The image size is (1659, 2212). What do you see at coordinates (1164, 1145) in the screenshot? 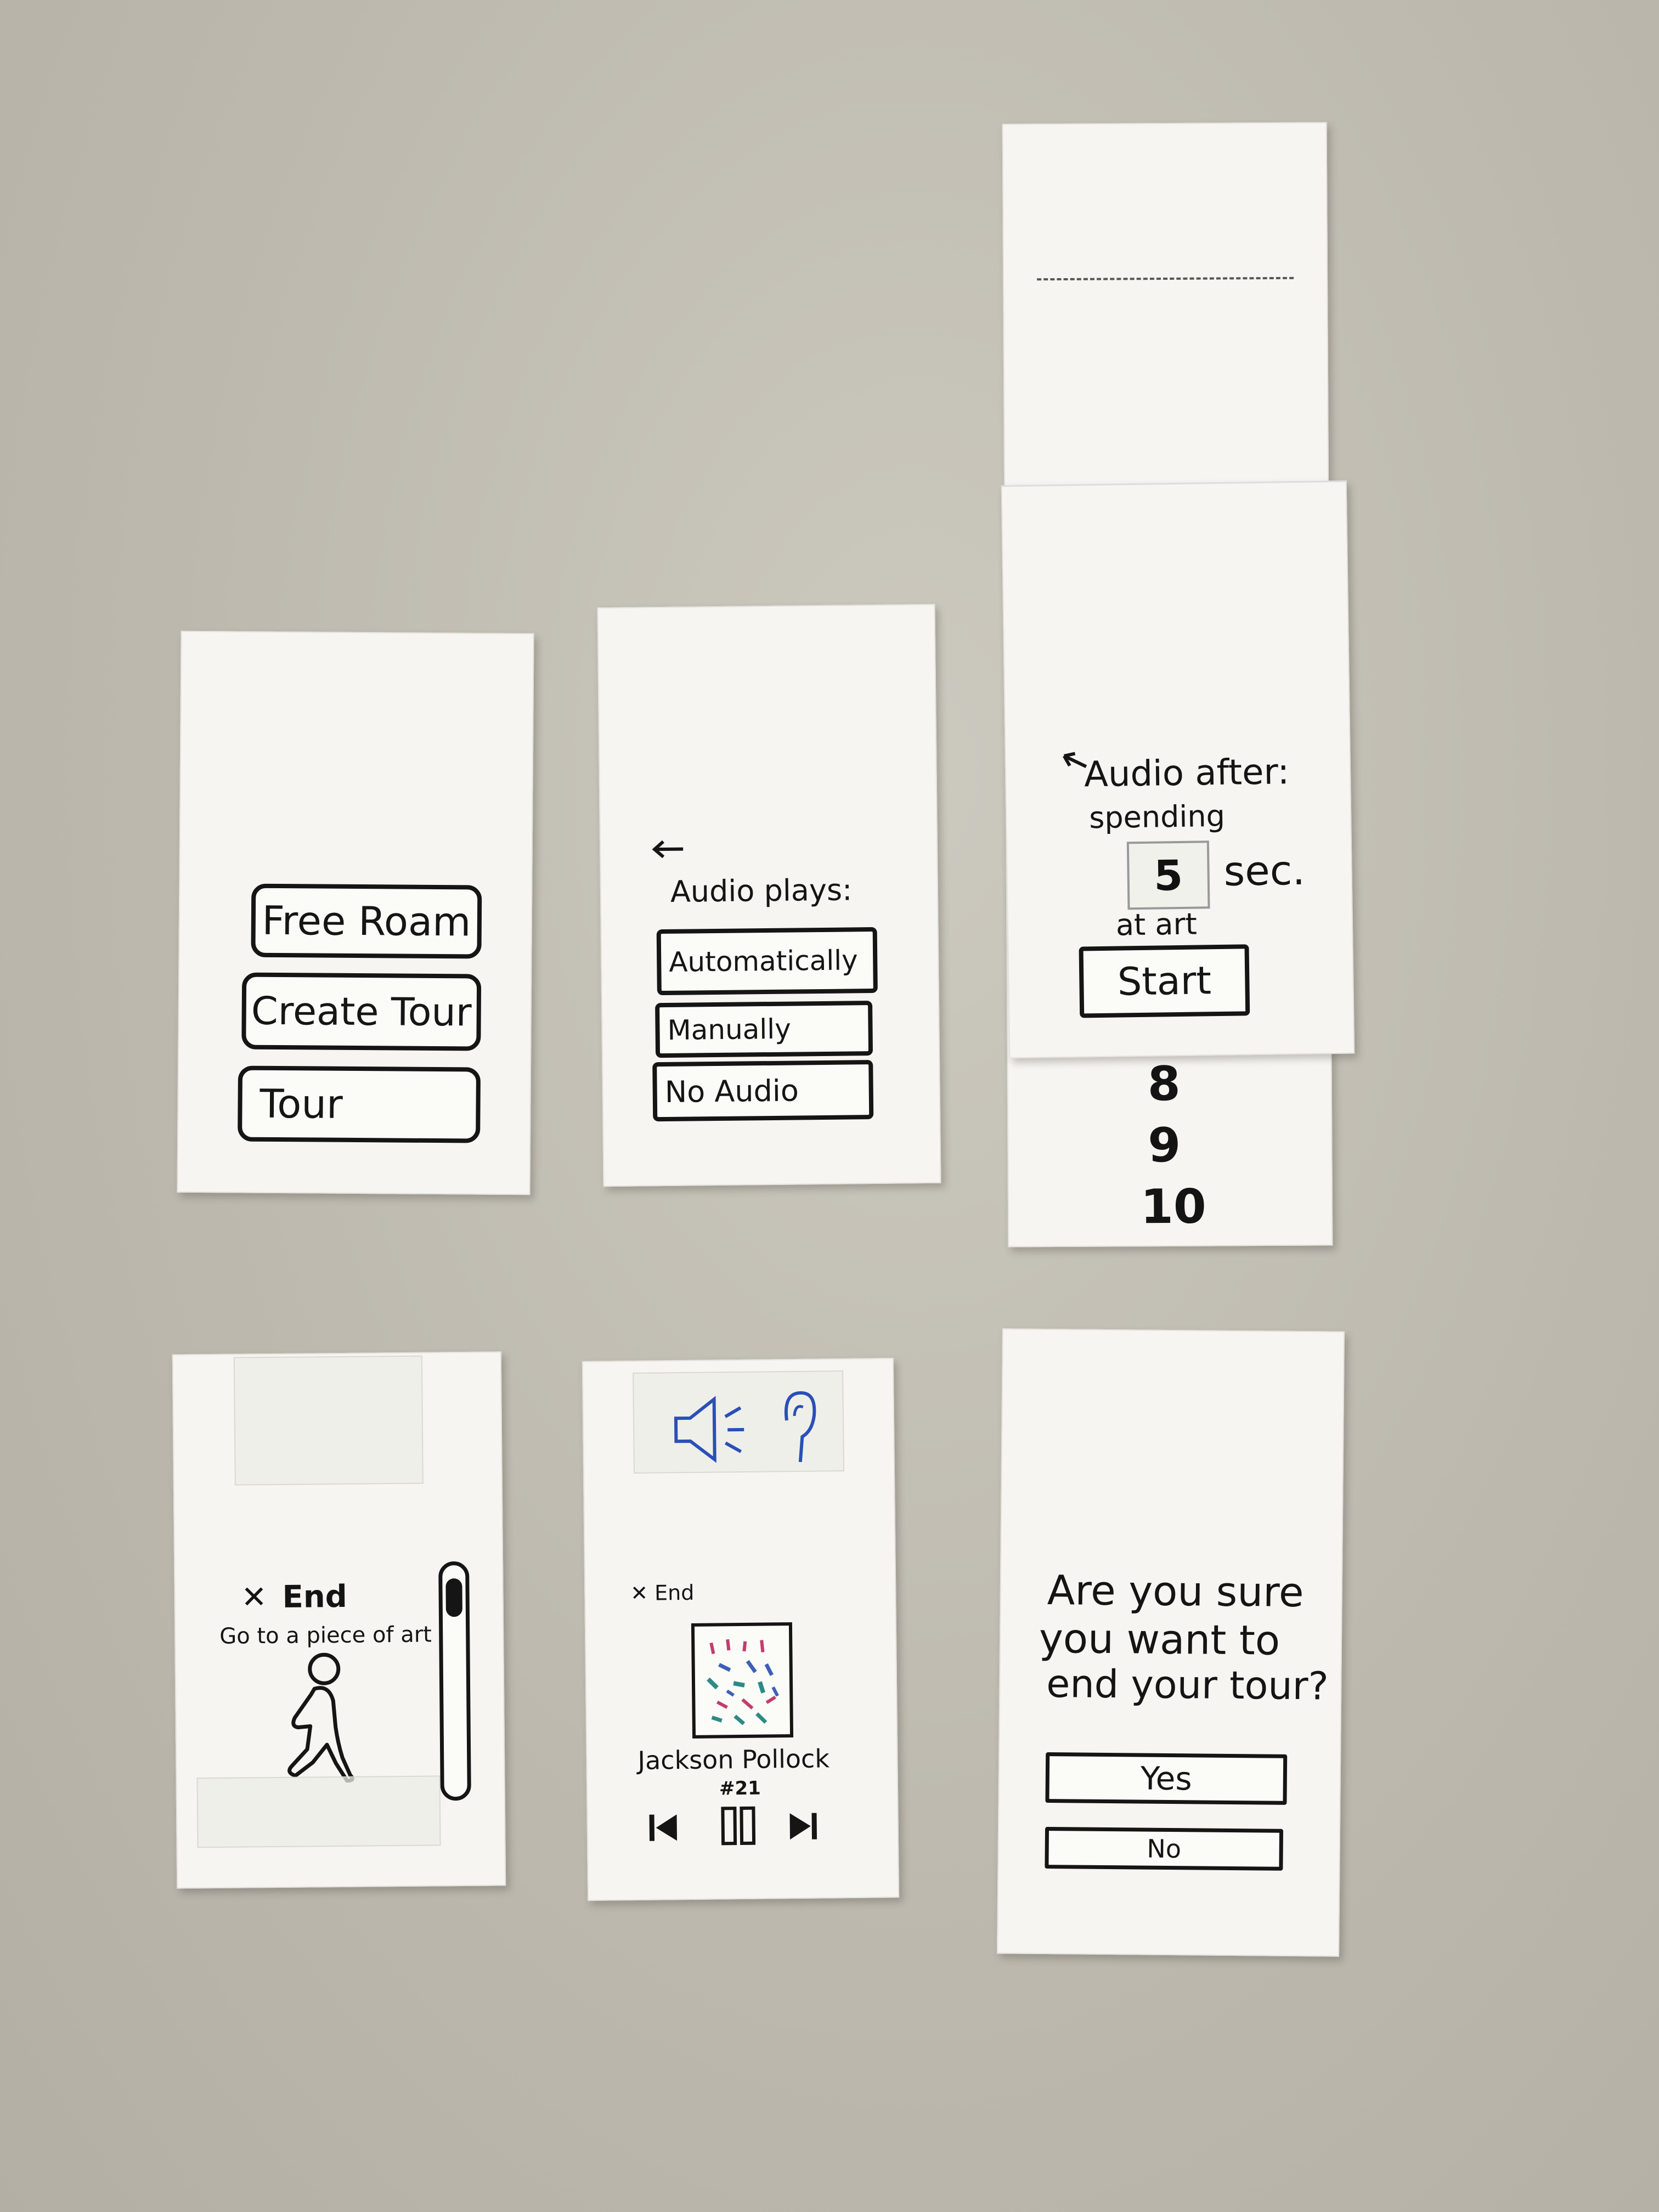
I see `picker-value-9: 9` at bounding box center [1164, 1145].